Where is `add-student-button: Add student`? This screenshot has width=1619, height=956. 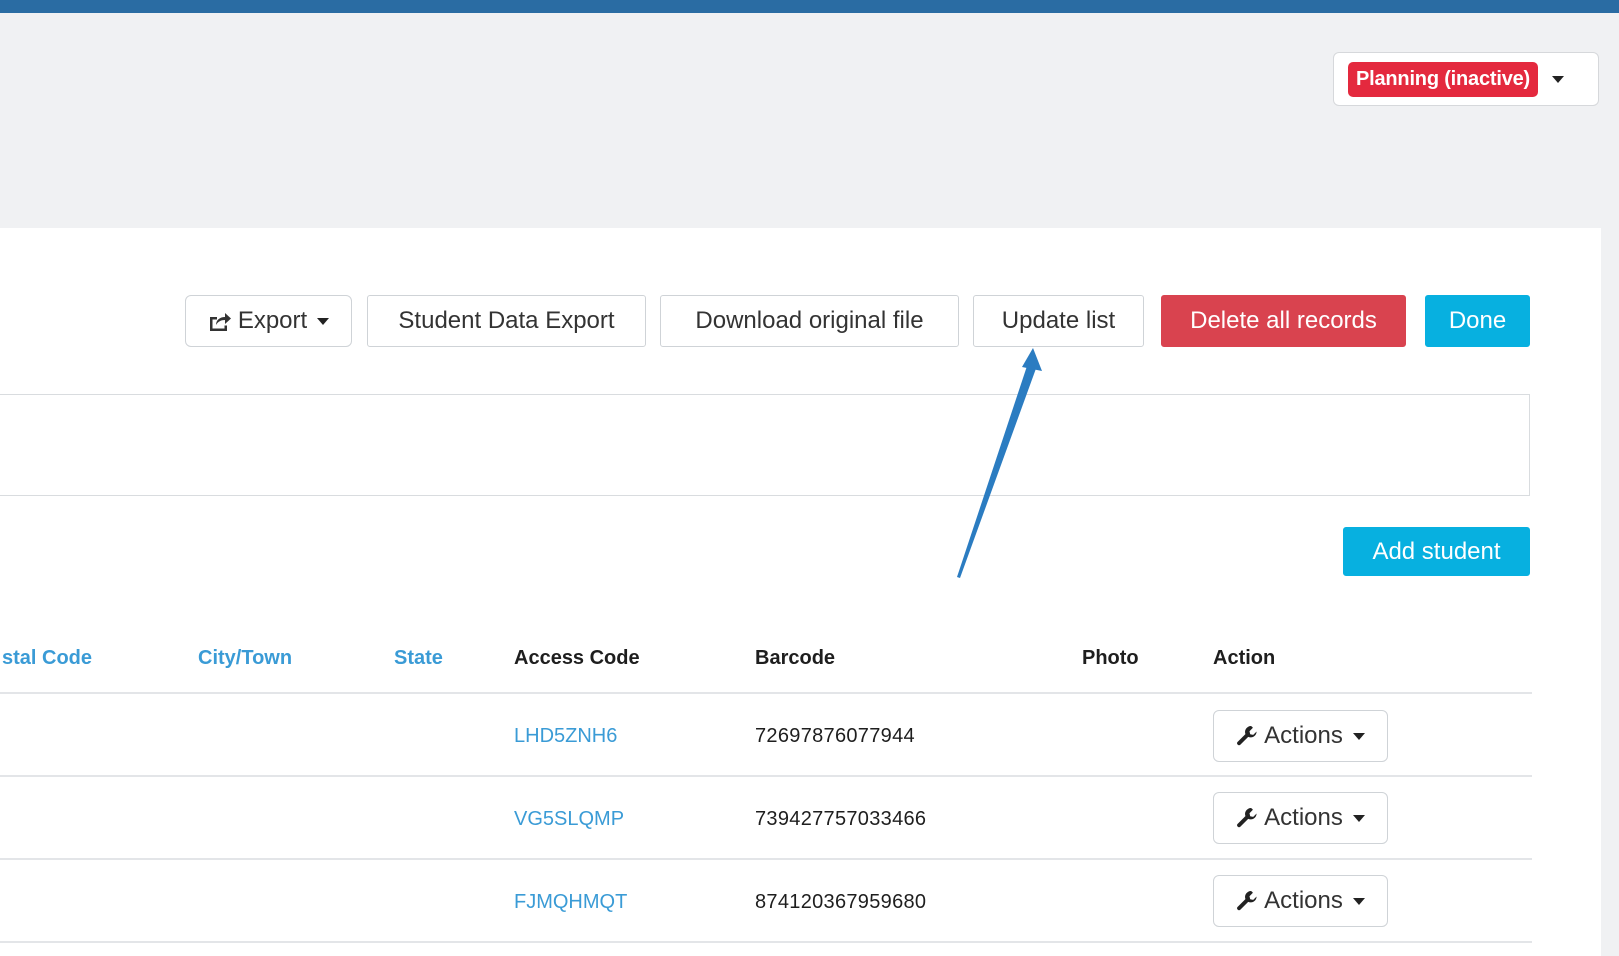 add-student-button: Add student is located at coordinates (1436, 551).